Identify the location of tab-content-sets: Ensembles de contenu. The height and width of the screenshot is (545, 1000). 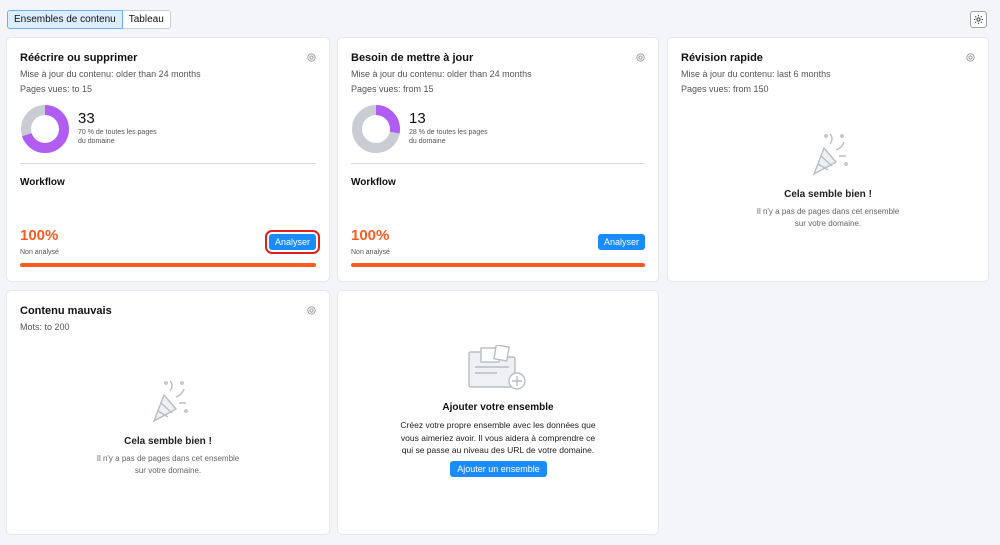
(65, 19).